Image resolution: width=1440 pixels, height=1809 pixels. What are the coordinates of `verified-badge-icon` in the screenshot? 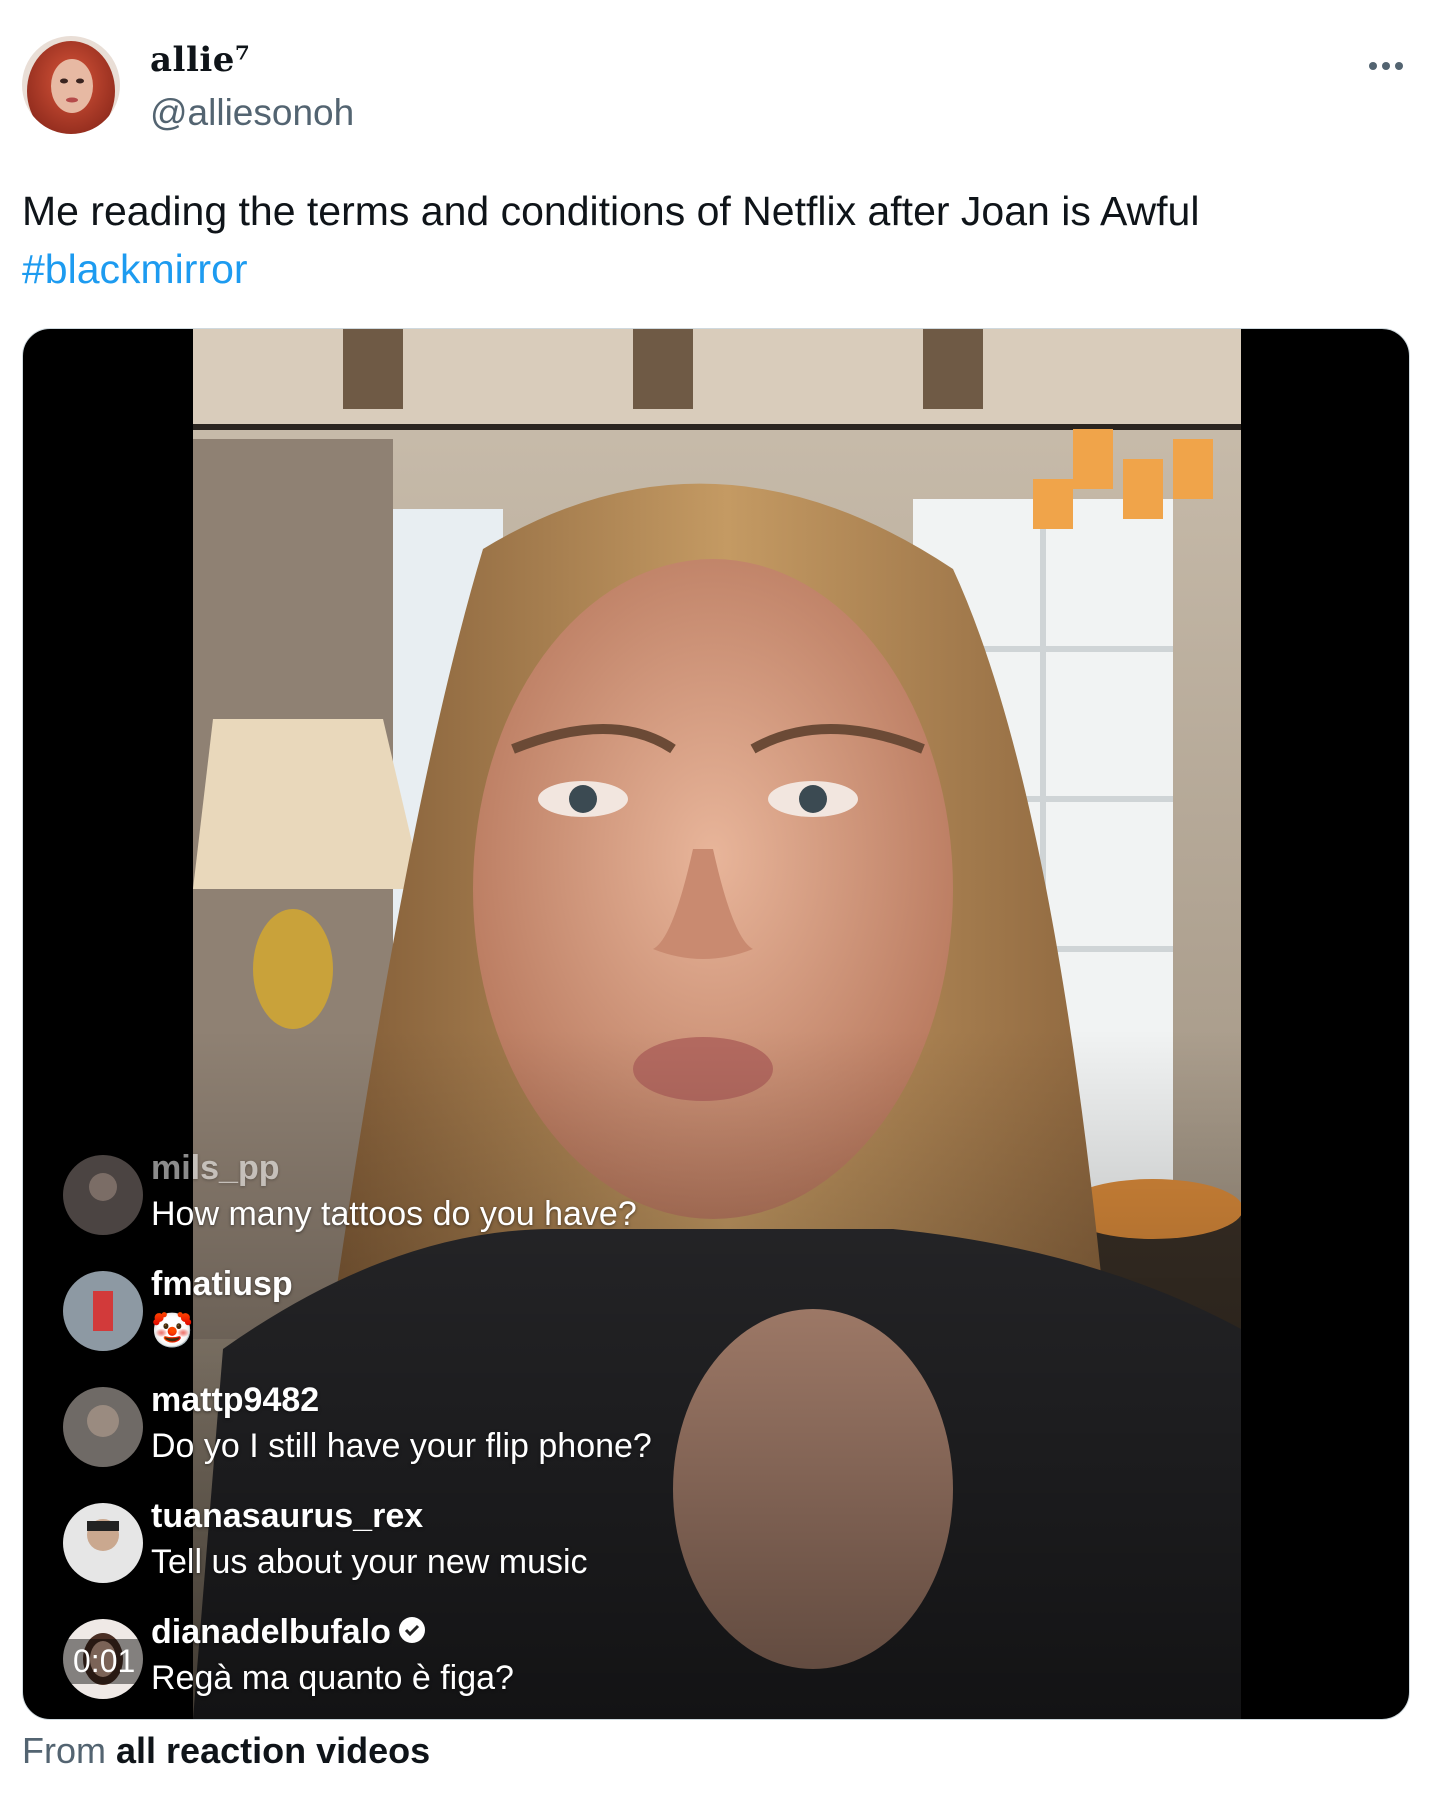 It's located at (412, 1634).